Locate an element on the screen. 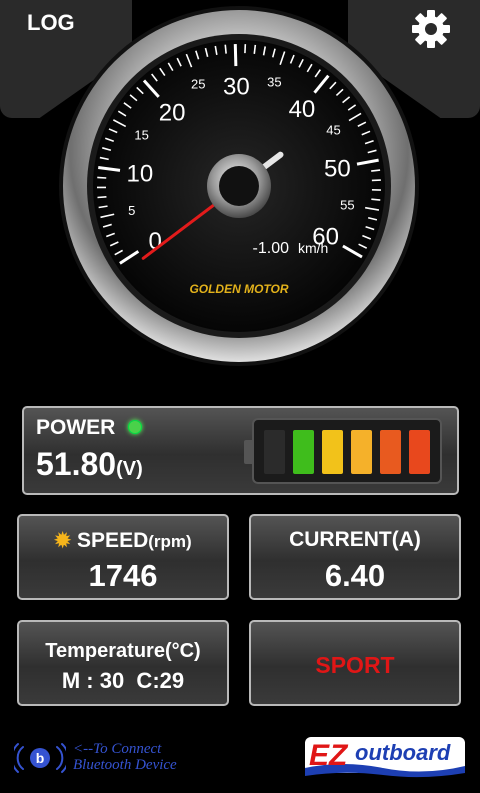 This screenshot has height=793, width=480. current-value: 6.40 is located at coordinates (355, 575).